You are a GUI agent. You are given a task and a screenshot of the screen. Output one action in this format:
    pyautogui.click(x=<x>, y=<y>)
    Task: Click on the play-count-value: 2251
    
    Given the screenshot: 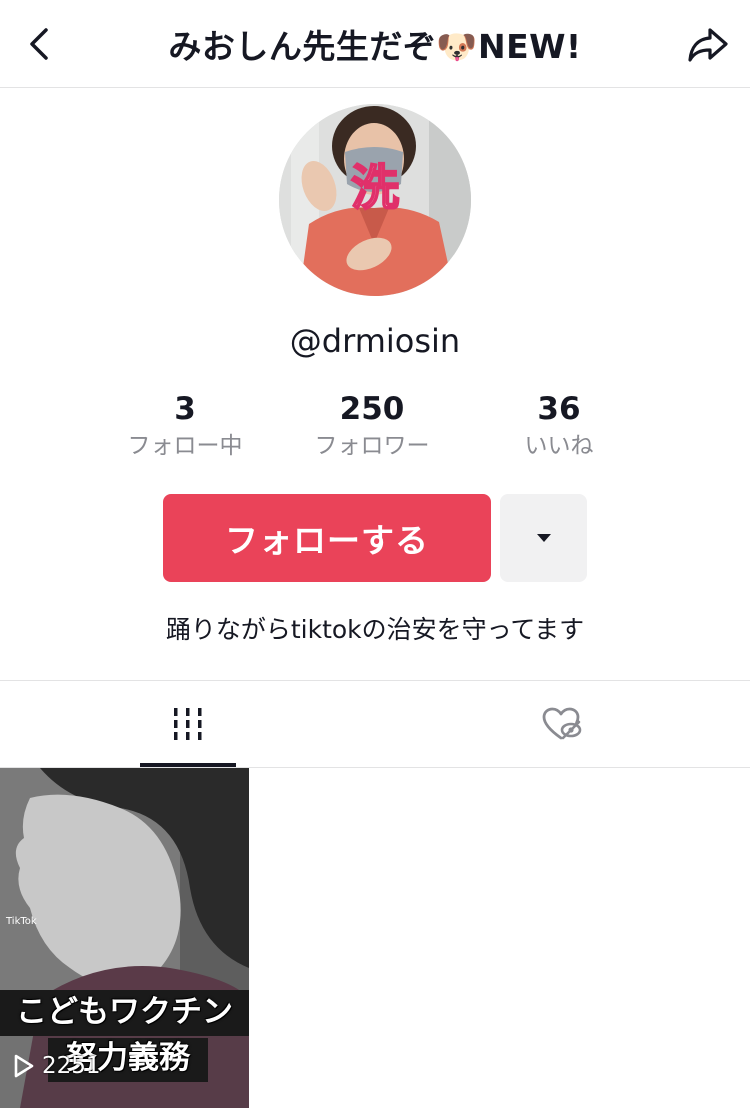 What is the action you would take?
    pyautogui.click(x=71, y=1066)
    